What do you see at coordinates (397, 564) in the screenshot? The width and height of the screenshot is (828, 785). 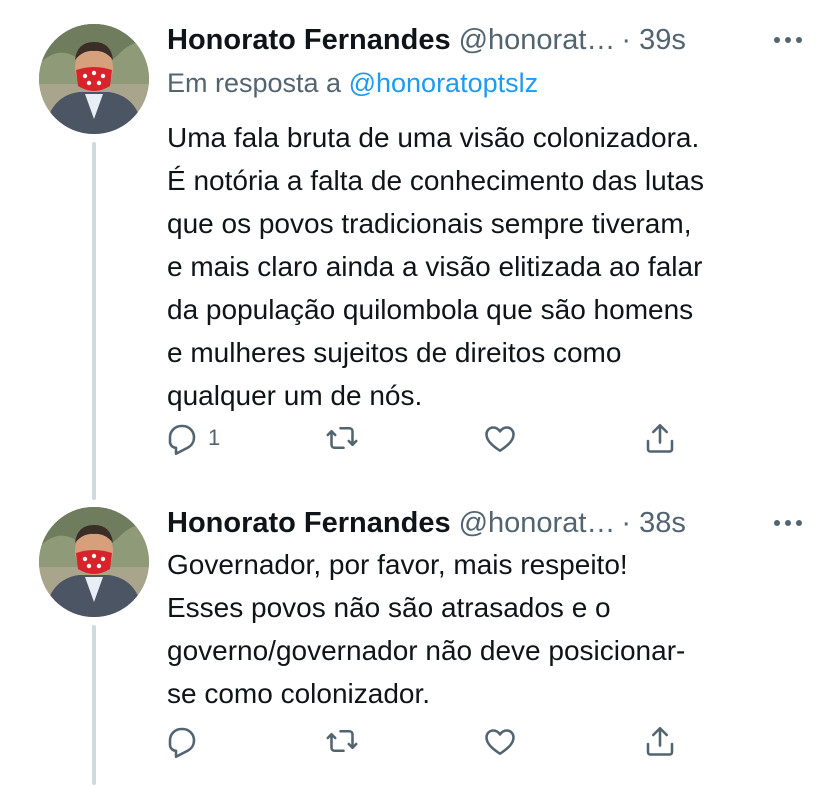 I see `tweet-text-line: Governador, por favor, mais respeito!` at bounding box center [397, 564].